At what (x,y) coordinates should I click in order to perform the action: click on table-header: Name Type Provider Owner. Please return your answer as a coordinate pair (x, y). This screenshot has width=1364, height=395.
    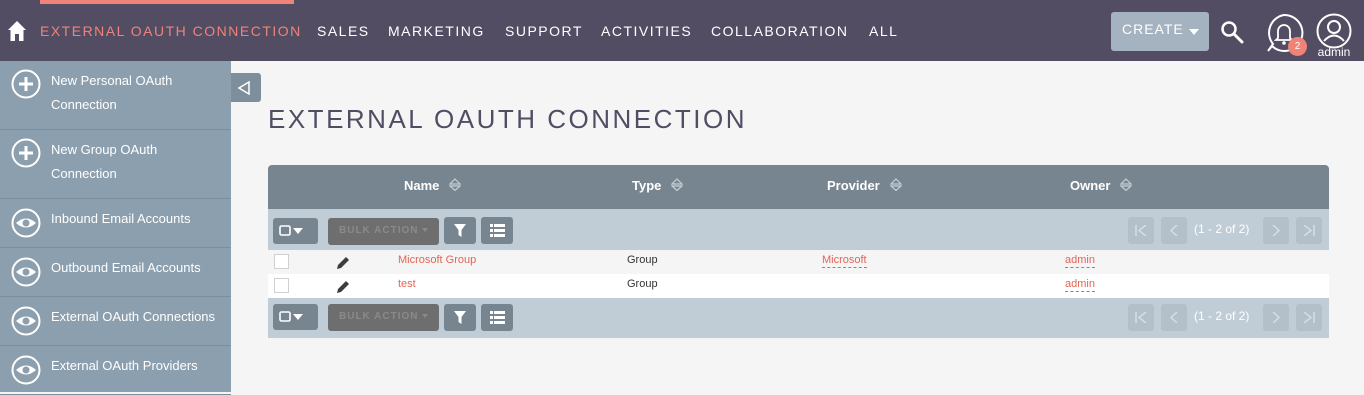
    Looking at the image, I should click on (798, 187).